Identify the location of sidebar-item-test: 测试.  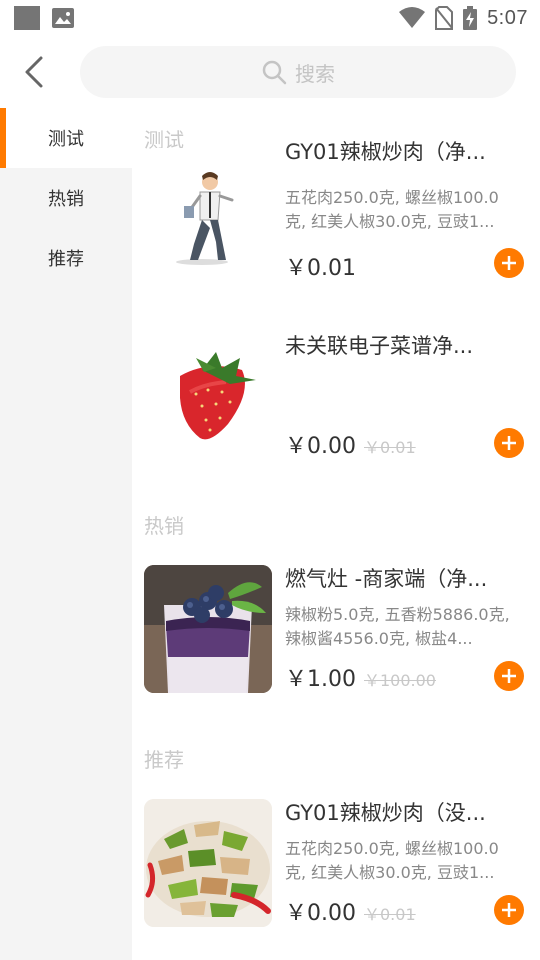
(66, 138).